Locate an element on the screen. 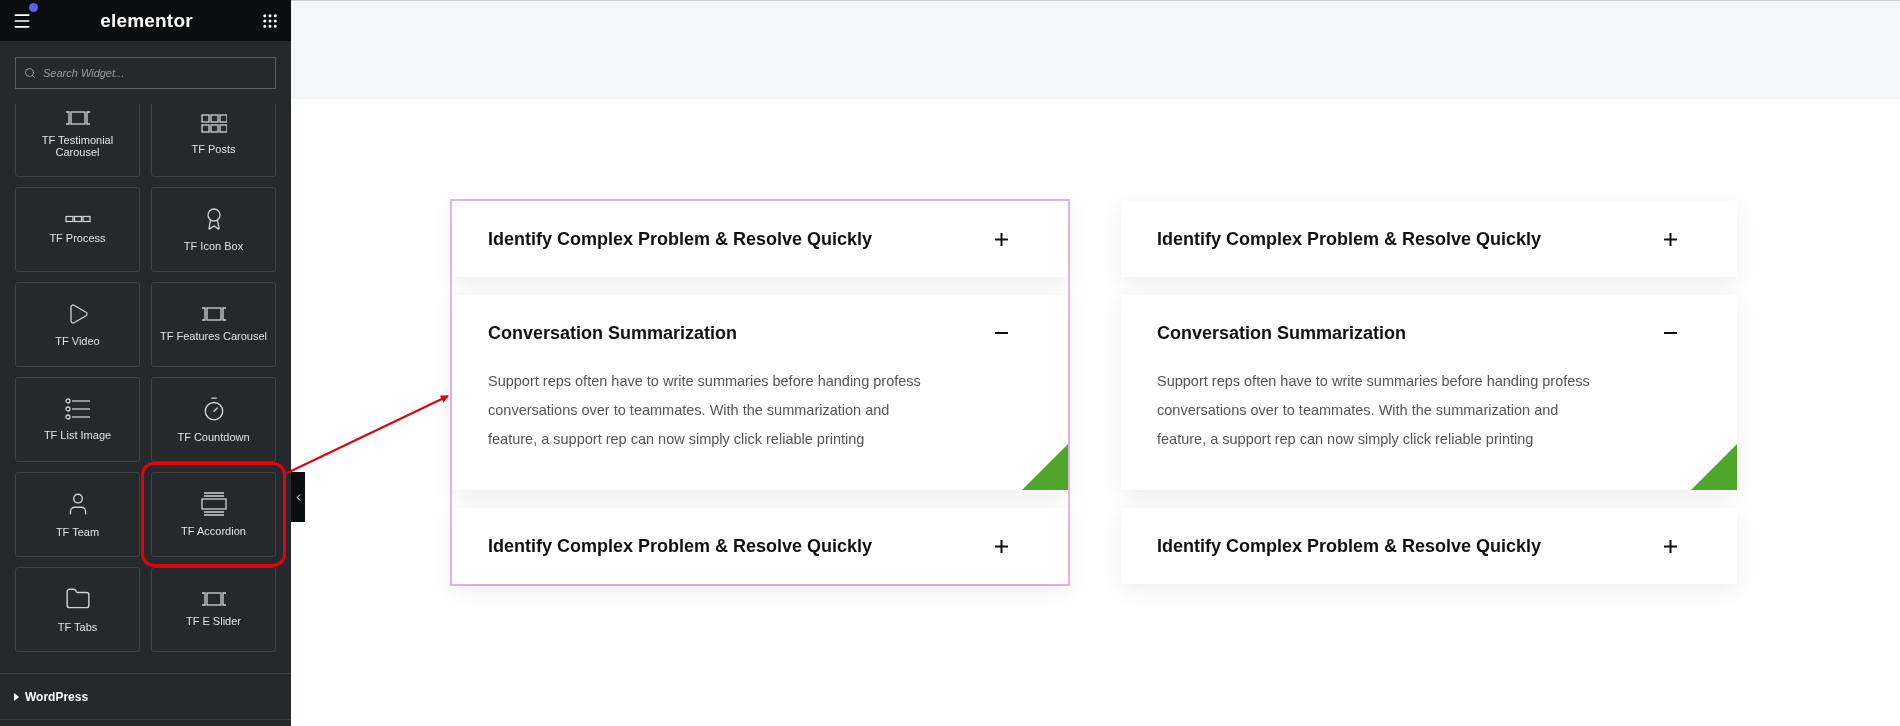 The height and width of the screenshot is (726, 1900). widget-tile: TF Countdown is located at coordinates (213, 419).